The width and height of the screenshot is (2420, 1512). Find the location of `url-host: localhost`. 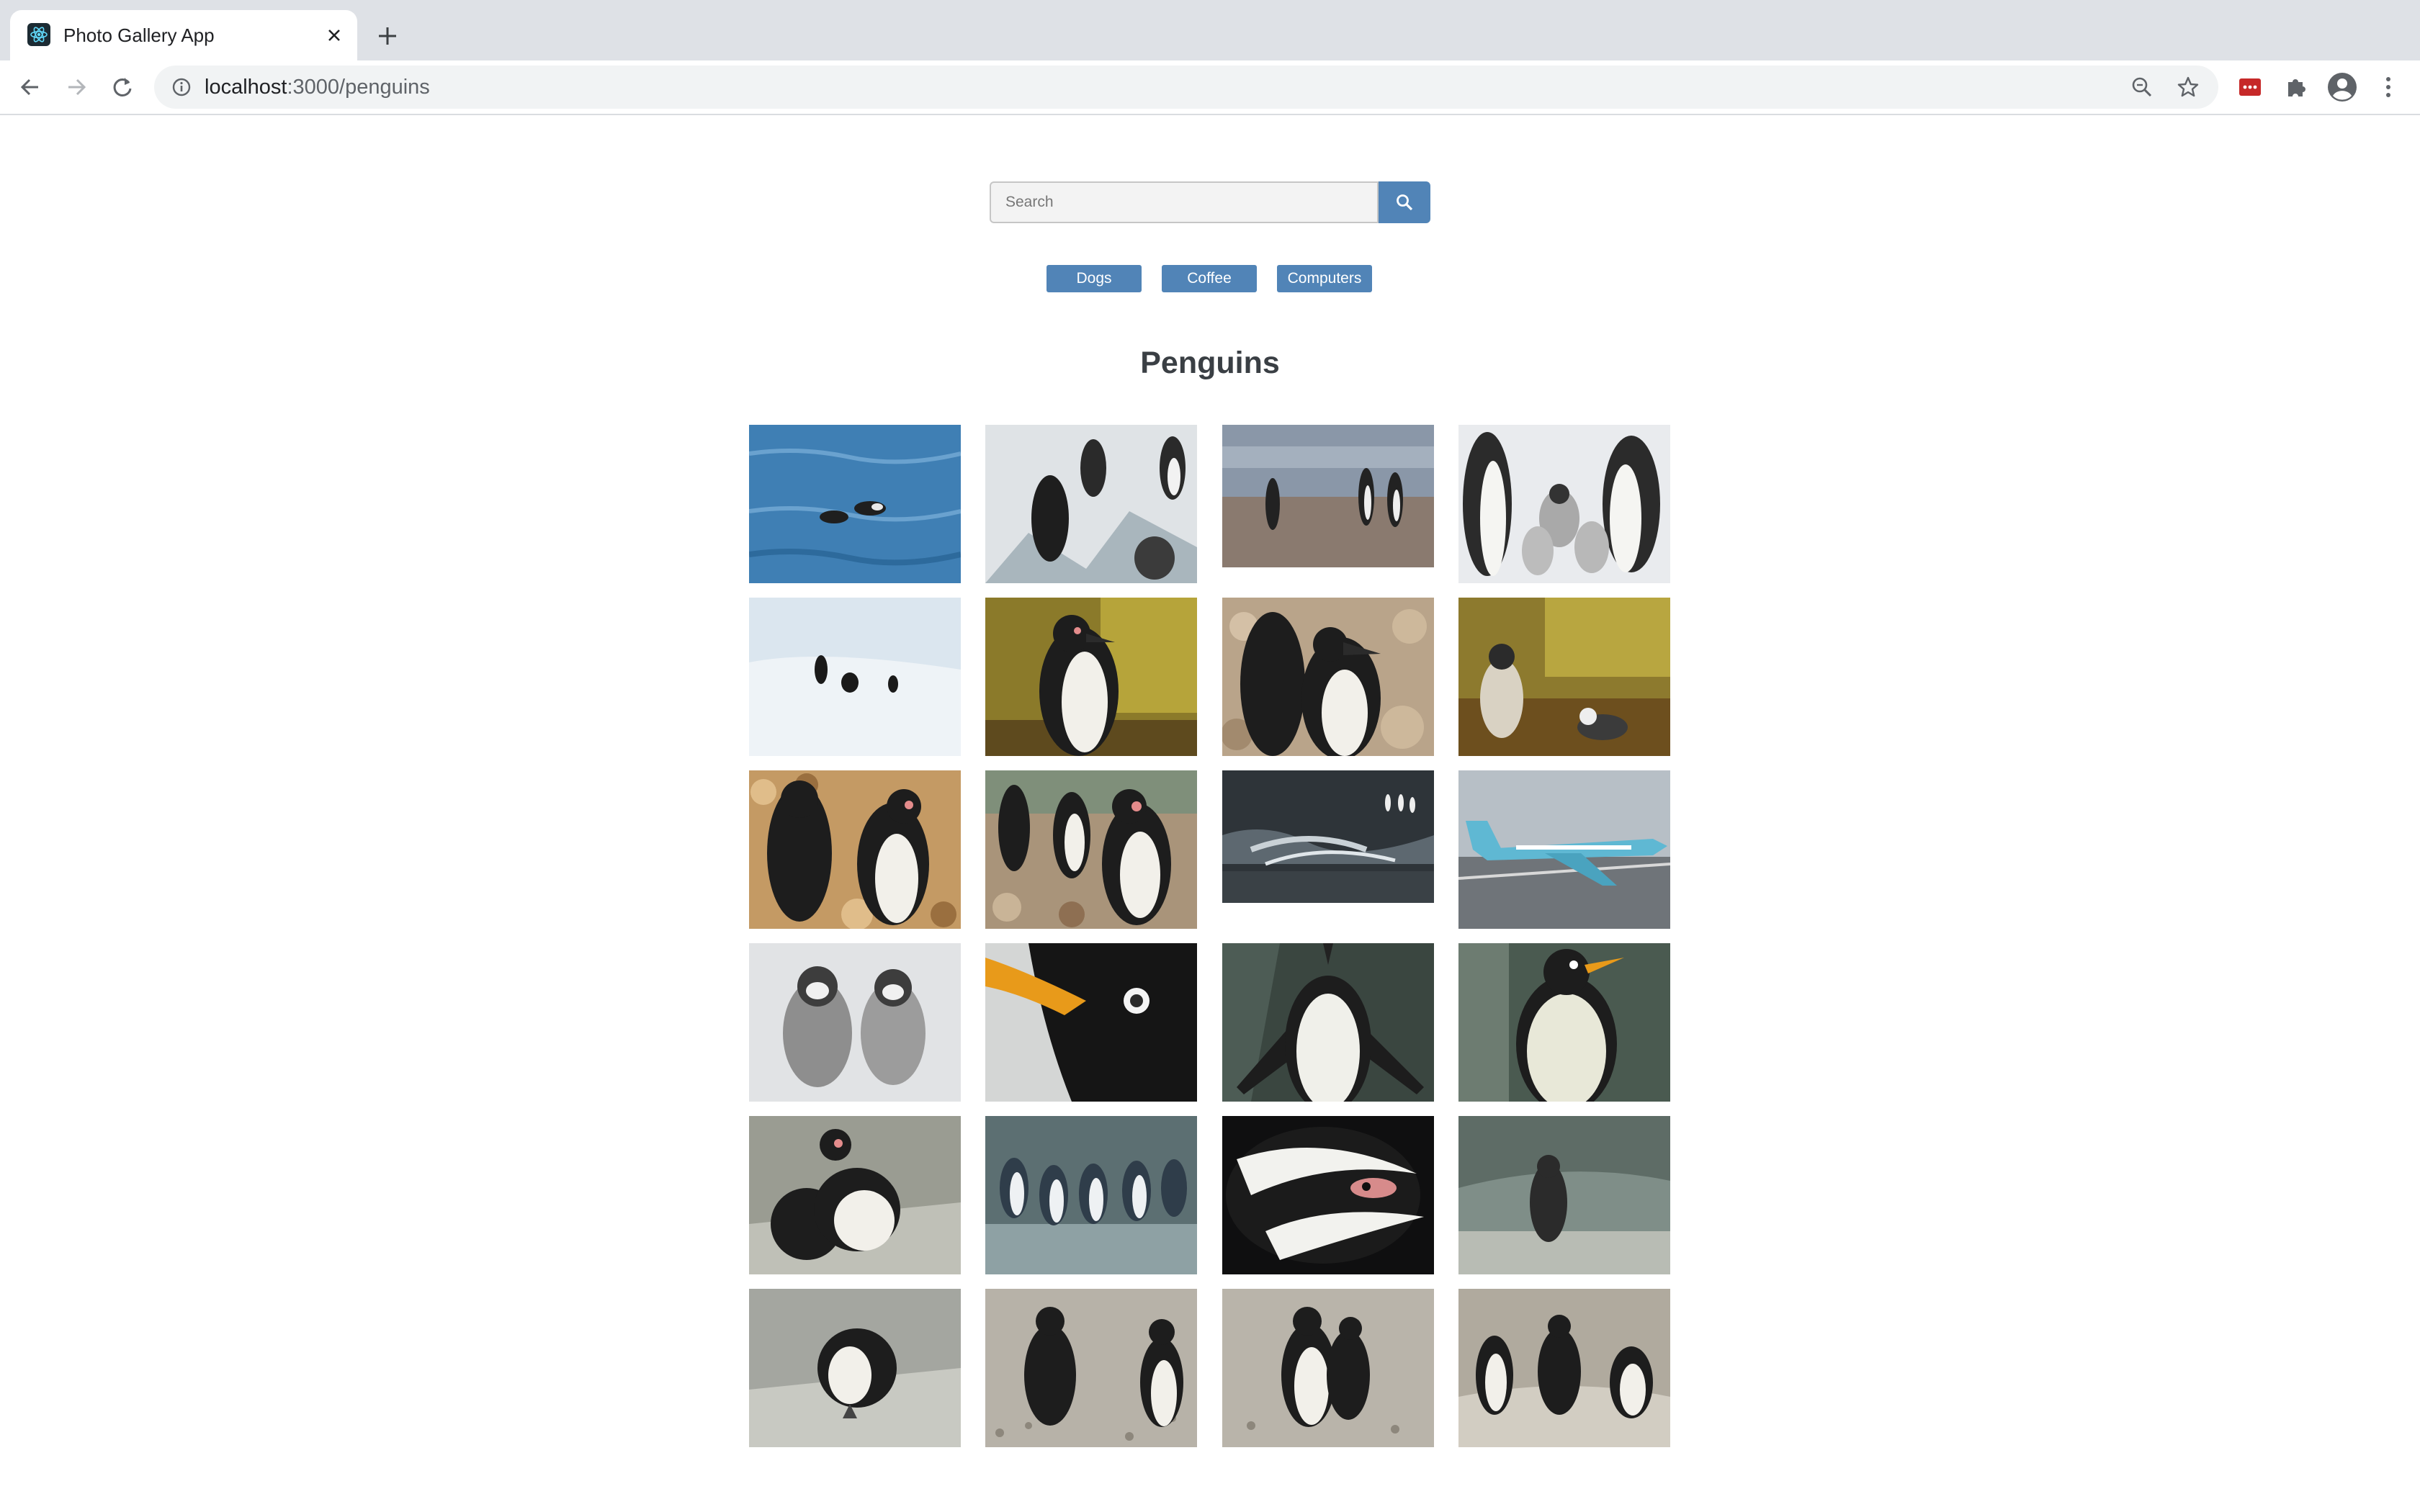

url-host: localhost is located at coordinates (246, 87).